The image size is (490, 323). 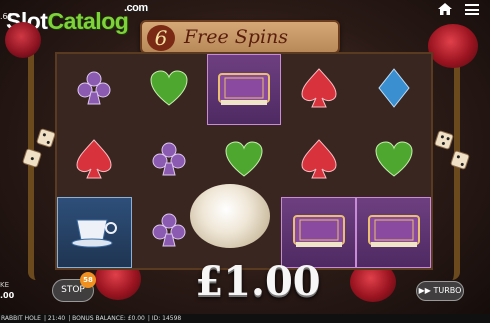 I want to click on free-spins-count: 6, so click(x=161, y=38).